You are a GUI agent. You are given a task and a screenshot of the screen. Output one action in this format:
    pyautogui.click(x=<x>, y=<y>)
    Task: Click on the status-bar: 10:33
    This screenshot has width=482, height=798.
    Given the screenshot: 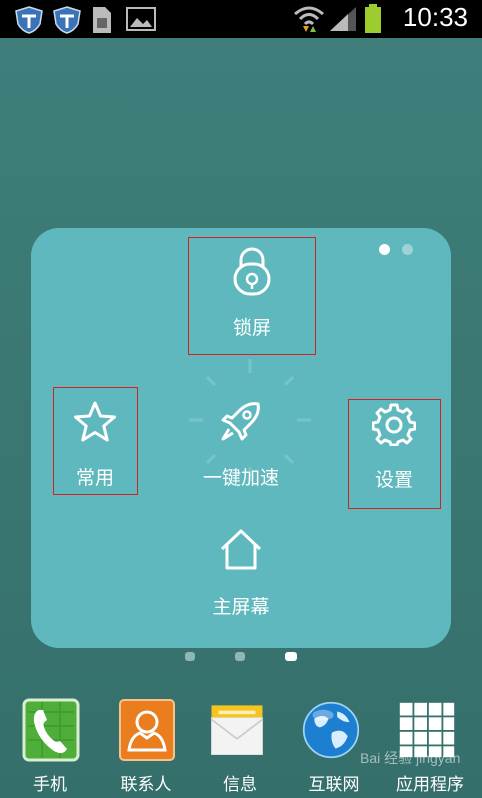 What is the action you would take?
    pyautogui.click(x=241, y=19)
    